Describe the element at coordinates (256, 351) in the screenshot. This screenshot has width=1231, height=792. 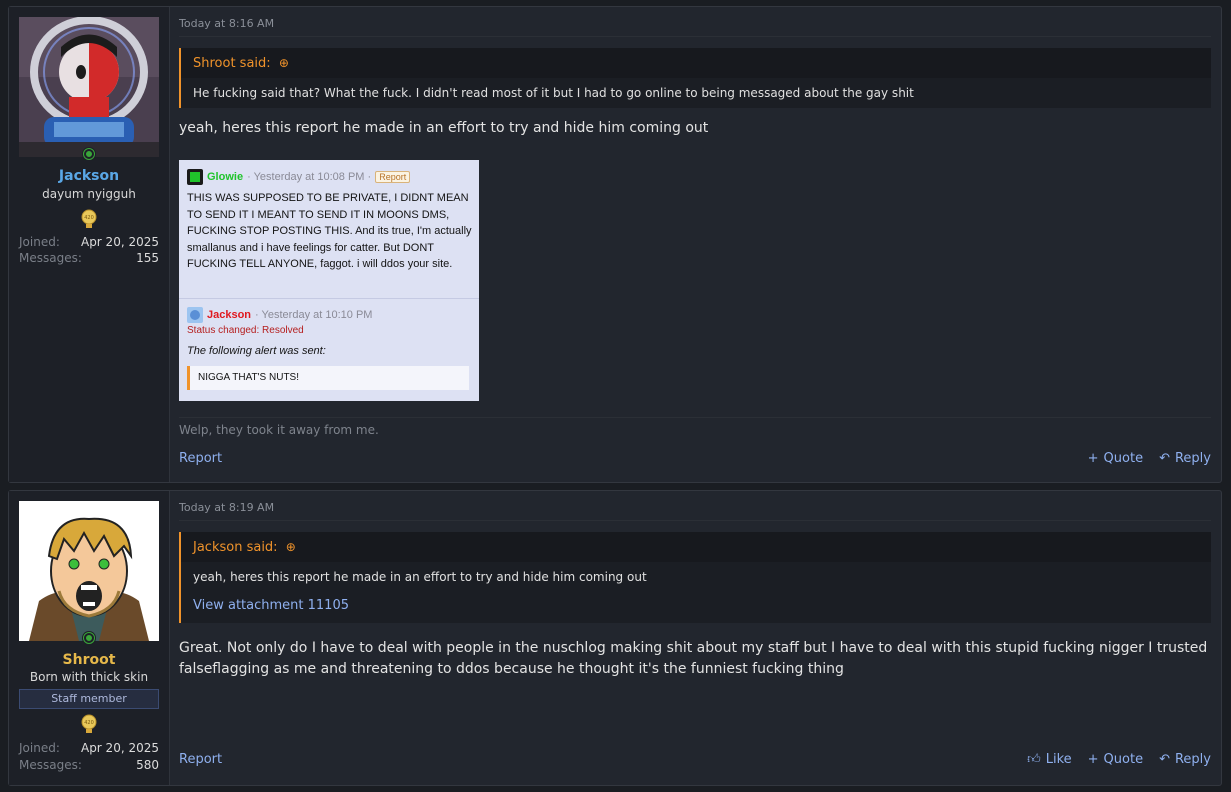
I see `alert-label: The following alert was sent:` at that location.